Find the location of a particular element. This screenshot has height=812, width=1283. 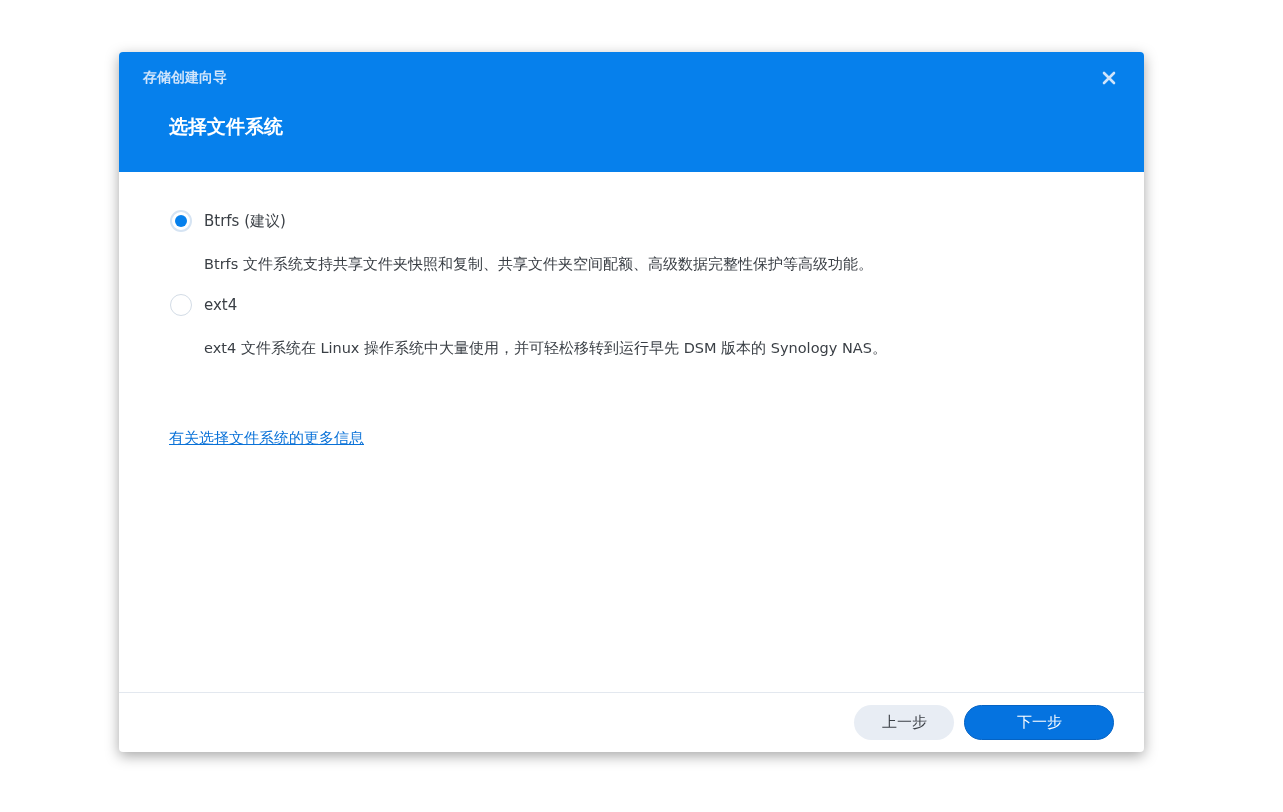

step-heading: 选择文件系统 is located at coordinates (226, 126).